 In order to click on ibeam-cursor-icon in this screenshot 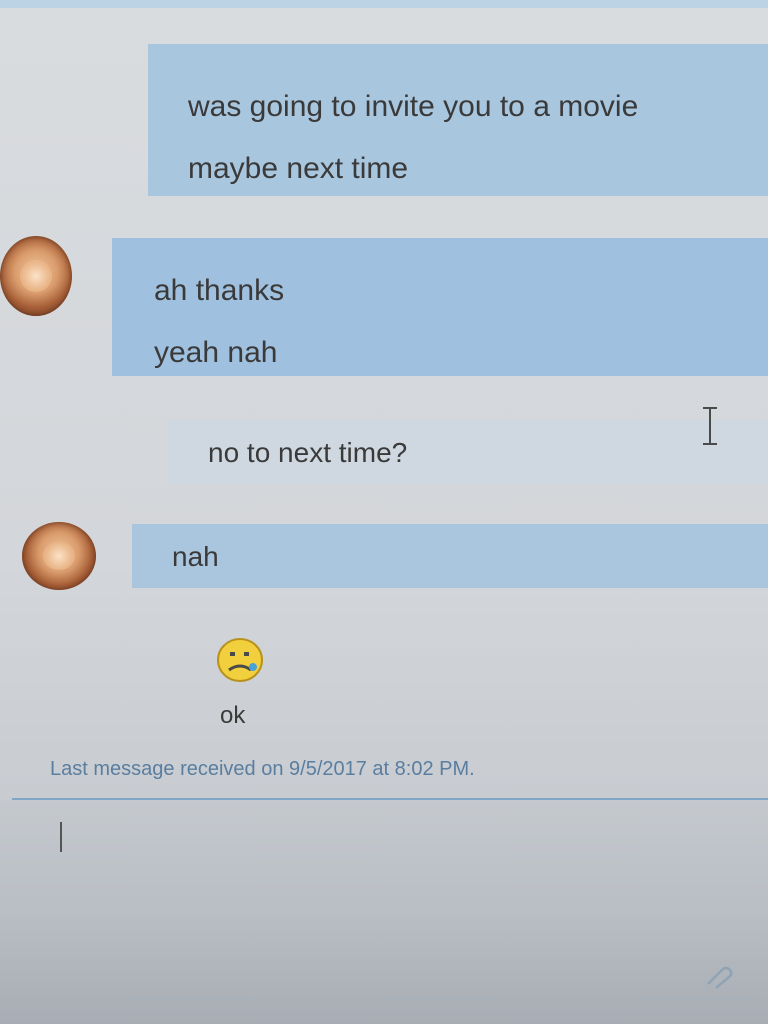, I will do `click(710, 426)`.